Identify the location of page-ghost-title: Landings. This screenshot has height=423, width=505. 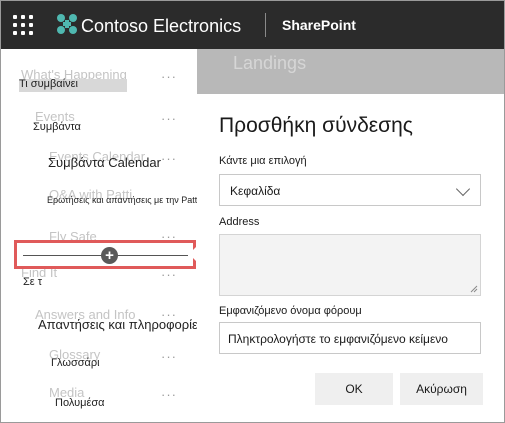
(270, 63).